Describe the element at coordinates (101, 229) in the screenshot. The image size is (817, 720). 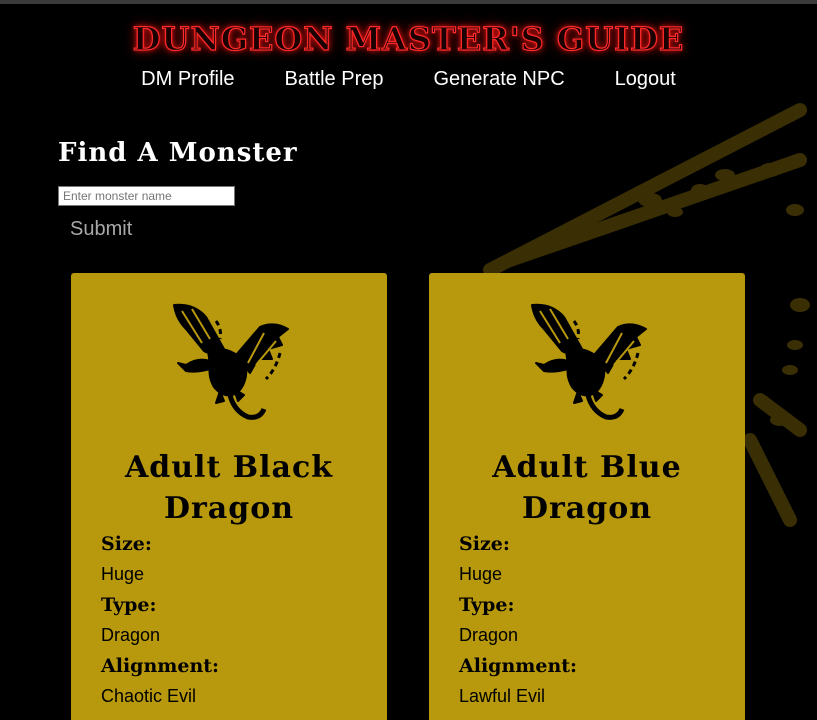
I see `submit-button: Submit` at that location.